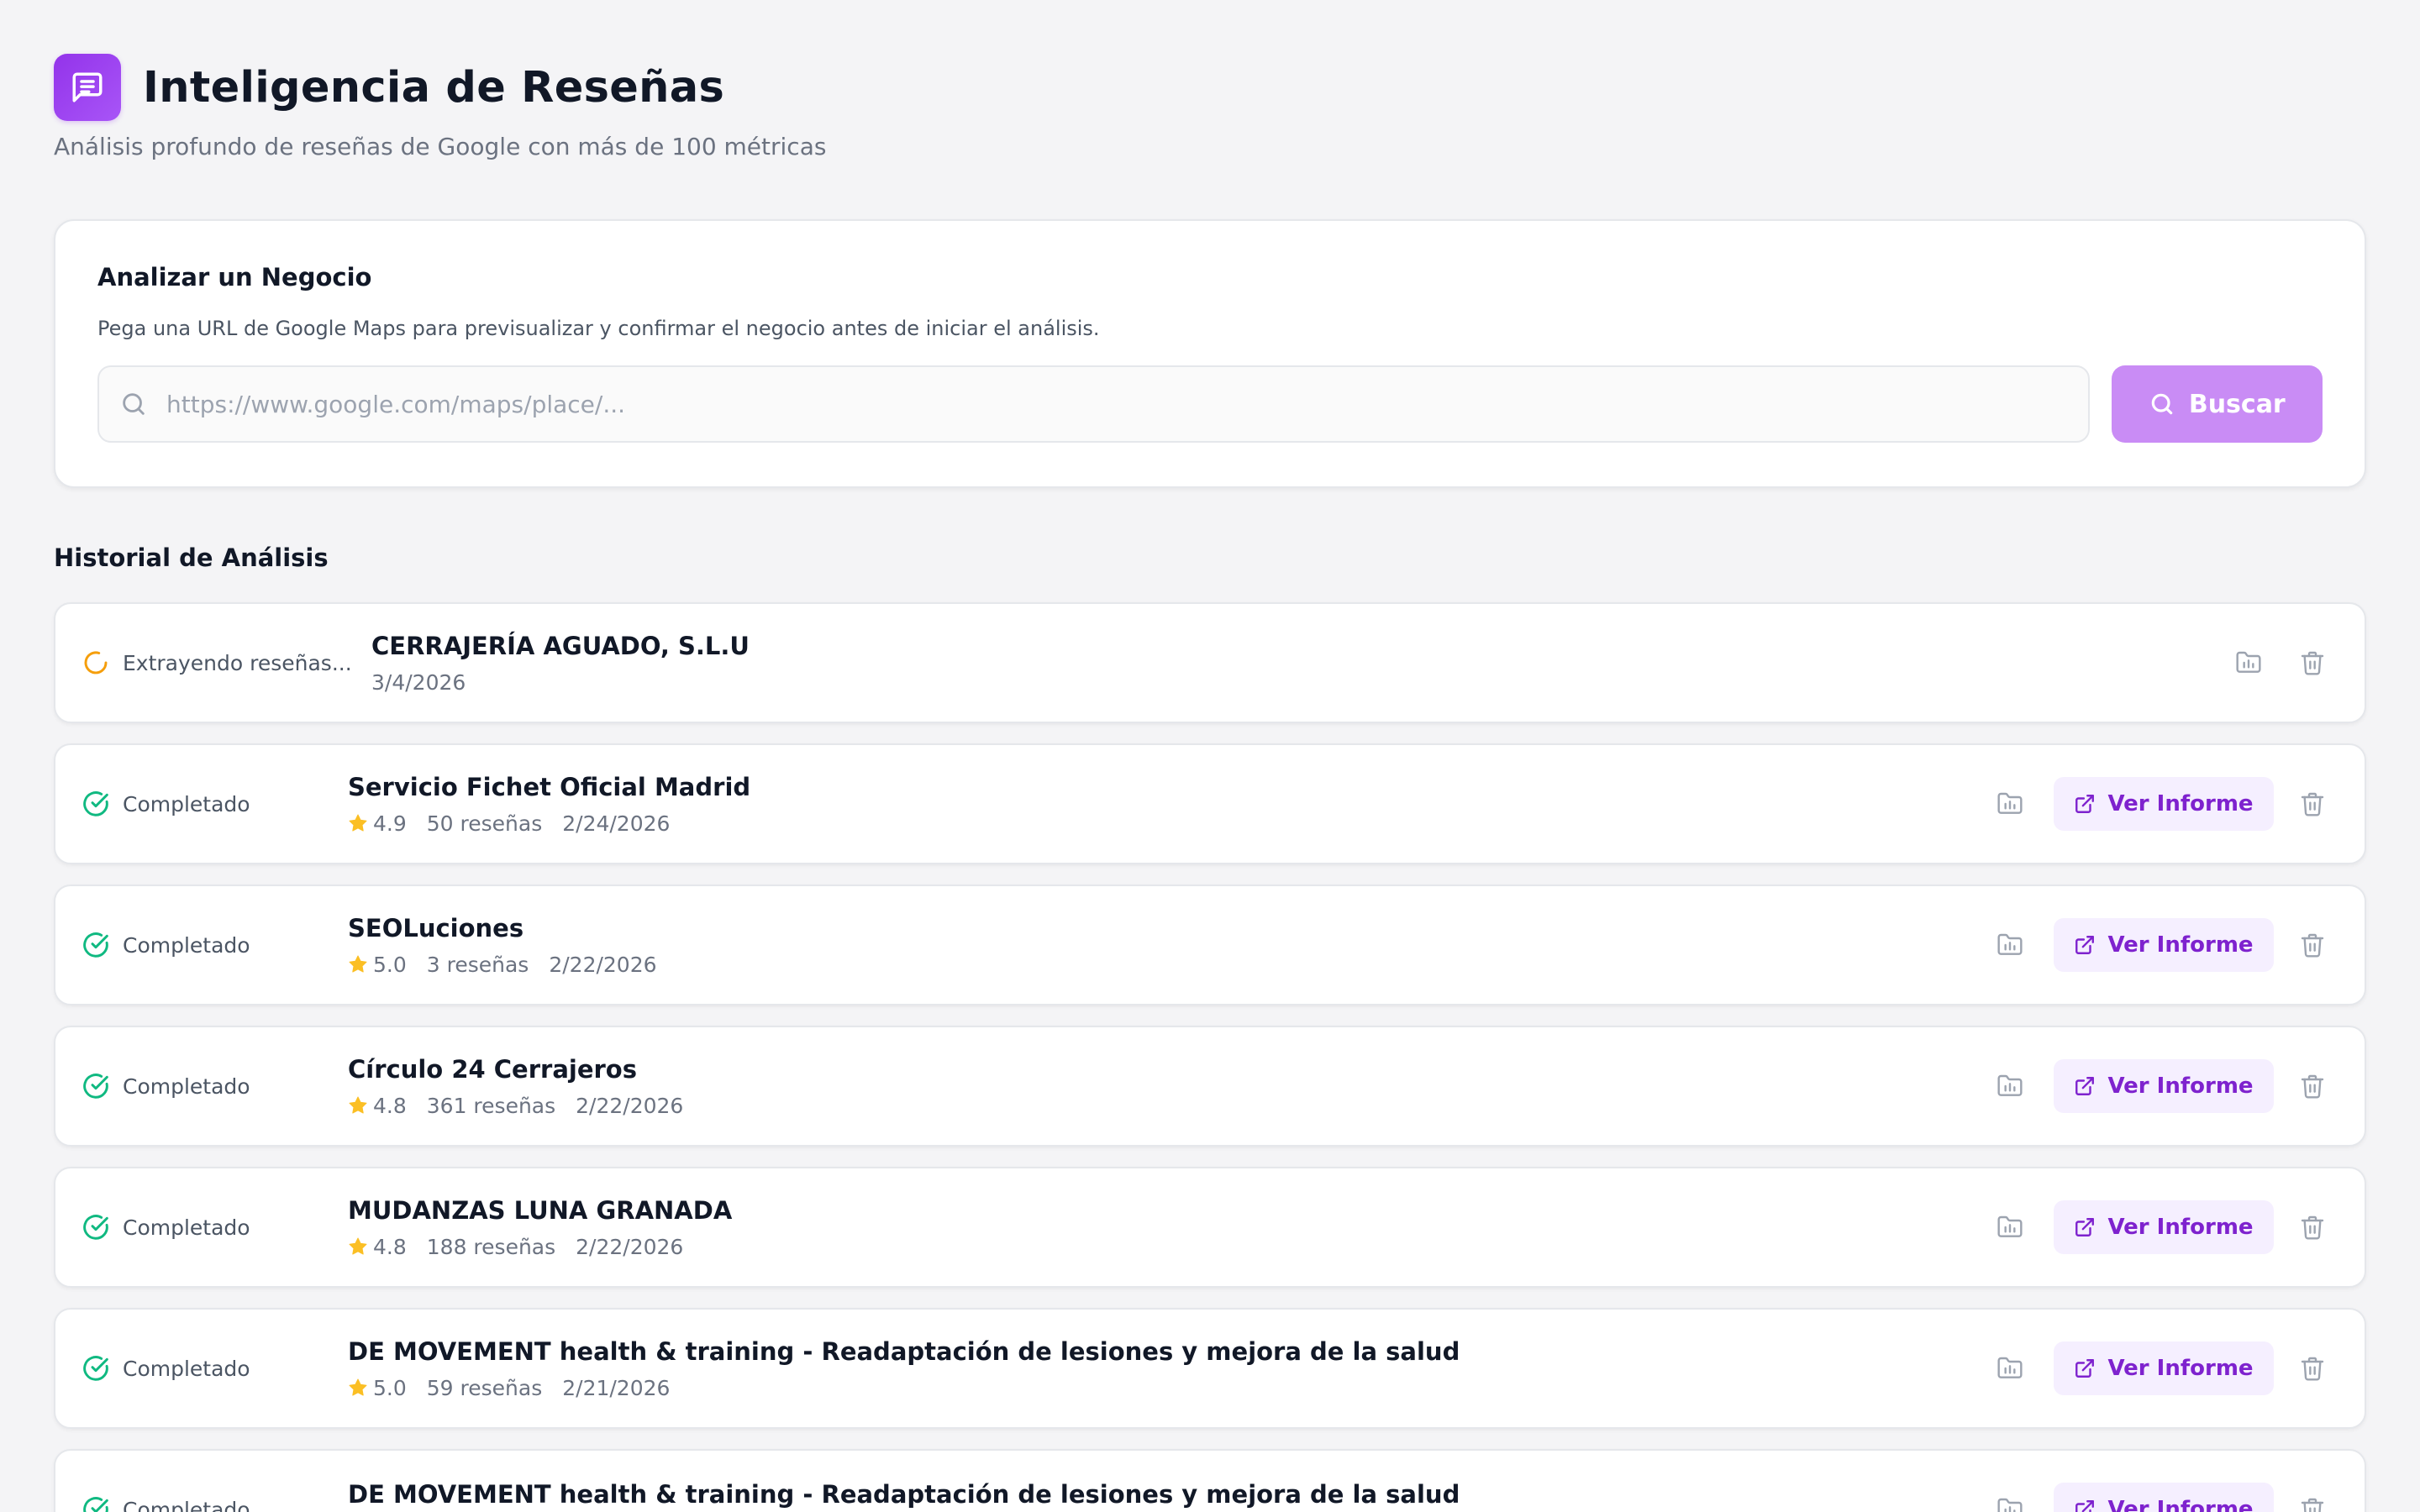  What do you see at coordinates (436, 927) in the screenshot?
I see `business-name: SEOLuciones` at bounding box center [436, 927].